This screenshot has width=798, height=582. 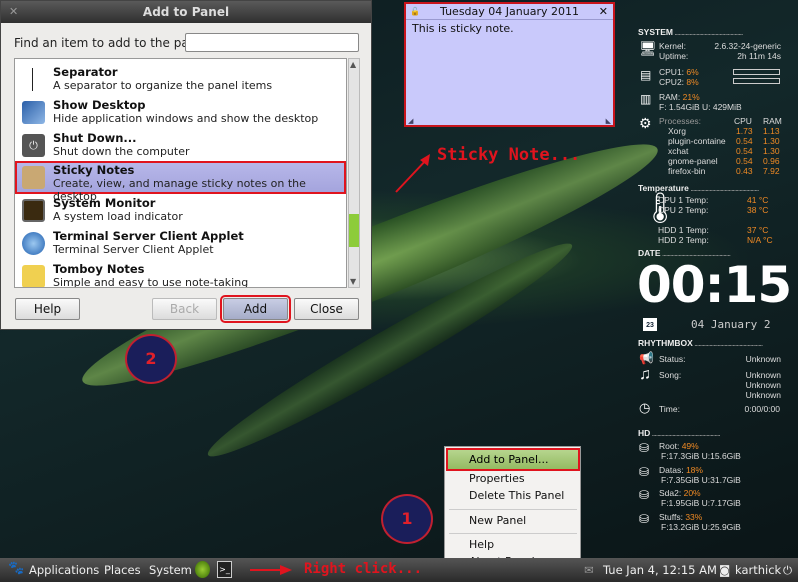 I want to click on list-scrollbar: ▲ ▼, so click(x=354, y=173).